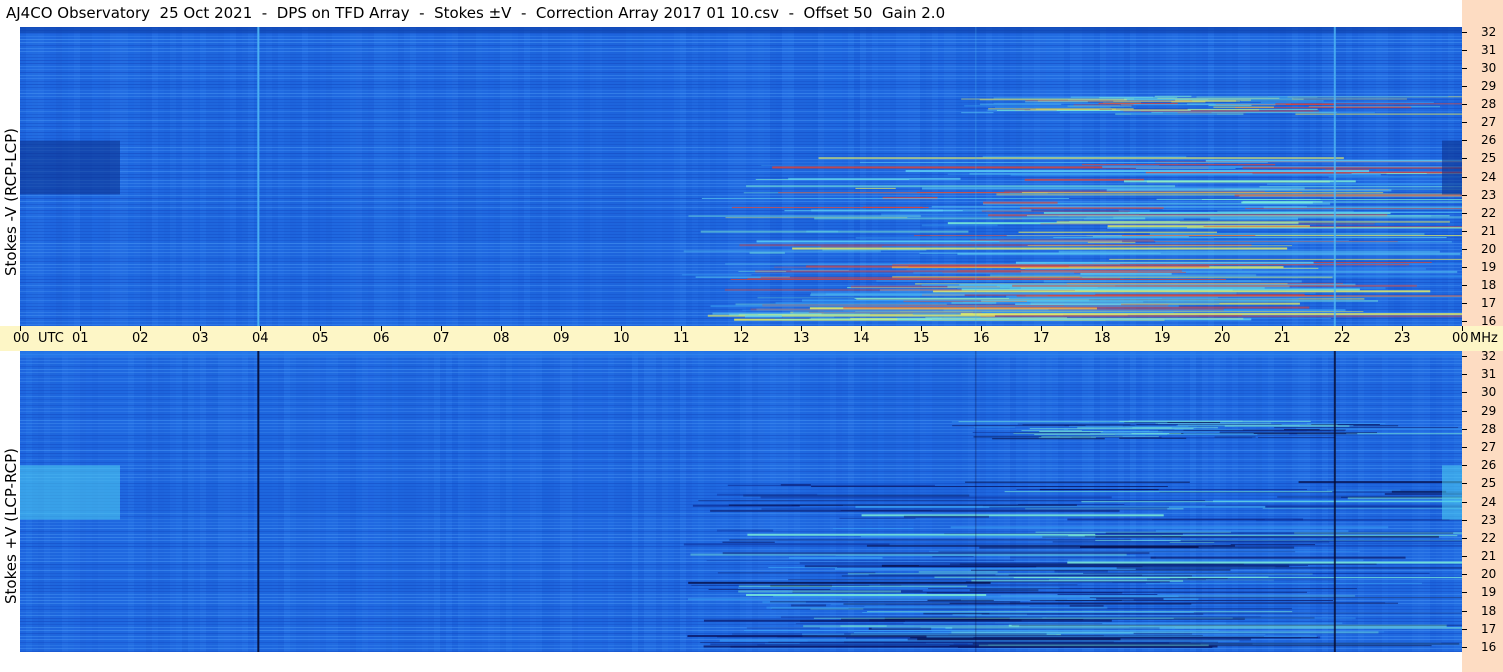 Image resolution: width=1503 pixels, height=672 pixels. What do you see at coordinates (1489, 538) in the screenshot?
I see `frequency-tick-label: 22` at bounding box center [1489, 538].